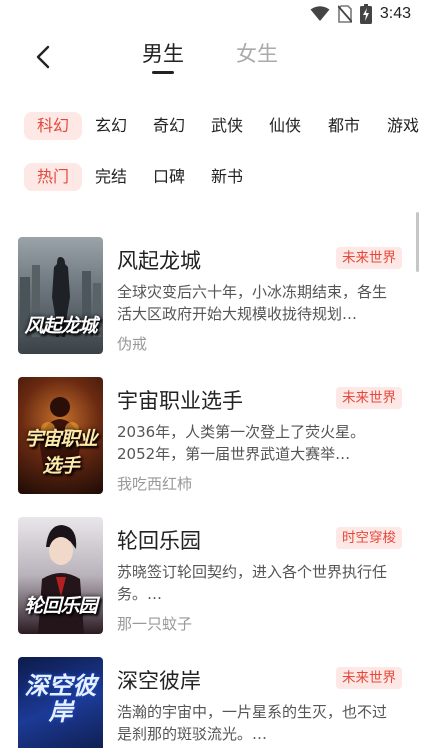  Describe the element at coordinates (111, 177) in the screenshot. I see `sort-chip-completed: 完结` at that location.